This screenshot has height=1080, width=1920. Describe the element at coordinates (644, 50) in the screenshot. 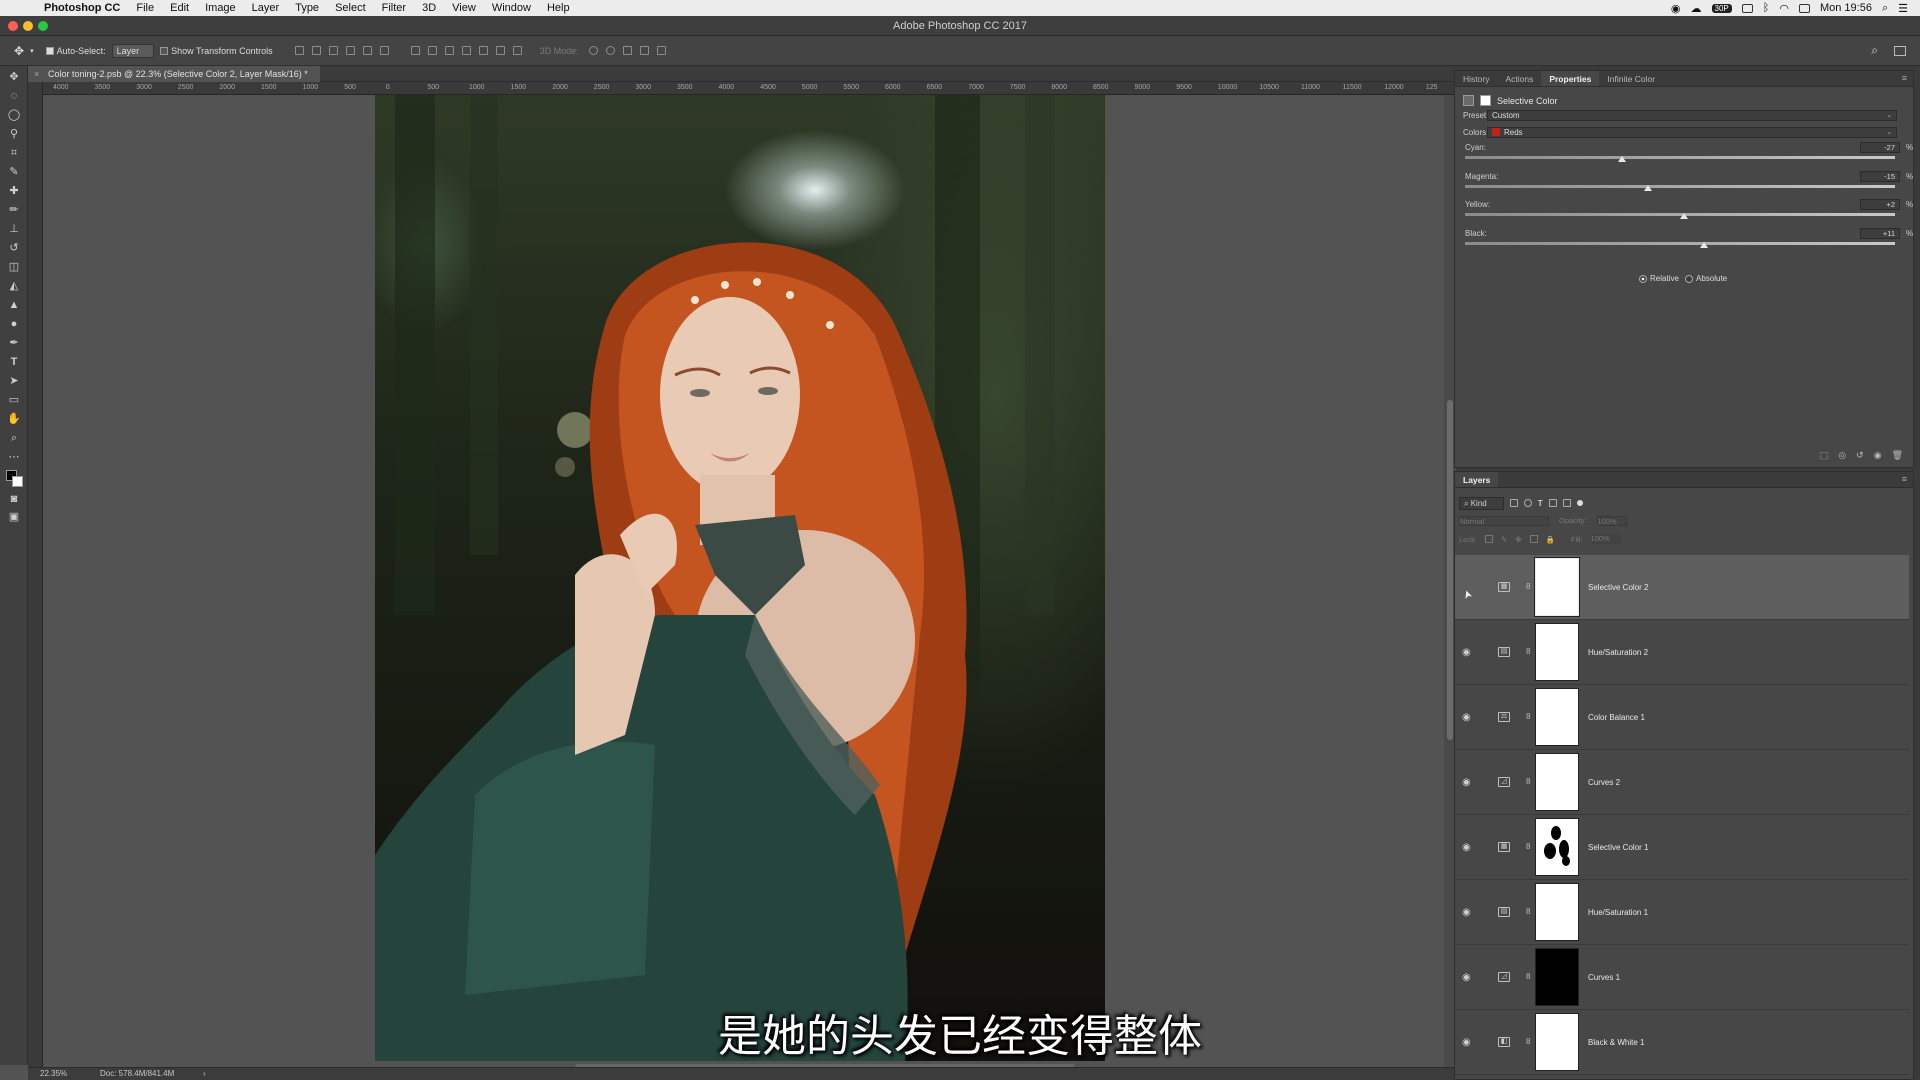

I see `3d-slide-icon` at that location.